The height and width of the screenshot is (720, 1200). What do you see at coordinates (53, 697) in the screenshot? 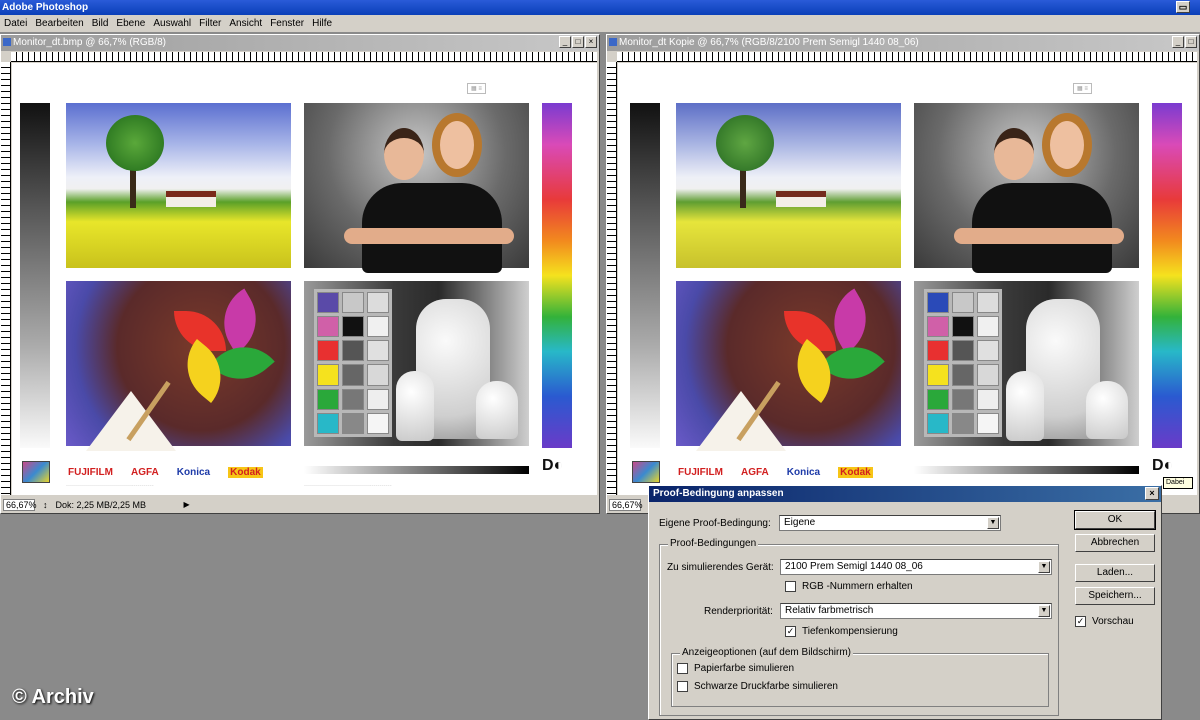
I see `copyright-watermark: © Archiv` at bounding box center [53, 697].